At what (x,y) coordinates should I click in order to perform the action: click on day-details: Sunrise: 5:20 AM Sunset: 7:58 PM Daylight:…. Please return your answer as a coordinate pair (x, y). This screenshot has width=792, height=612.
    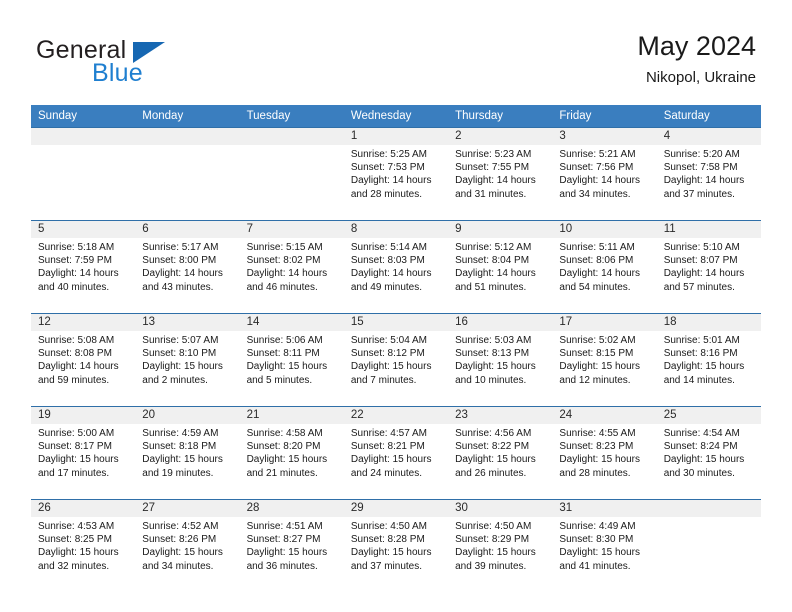
    Looking at the image, I should click on (709, 173).